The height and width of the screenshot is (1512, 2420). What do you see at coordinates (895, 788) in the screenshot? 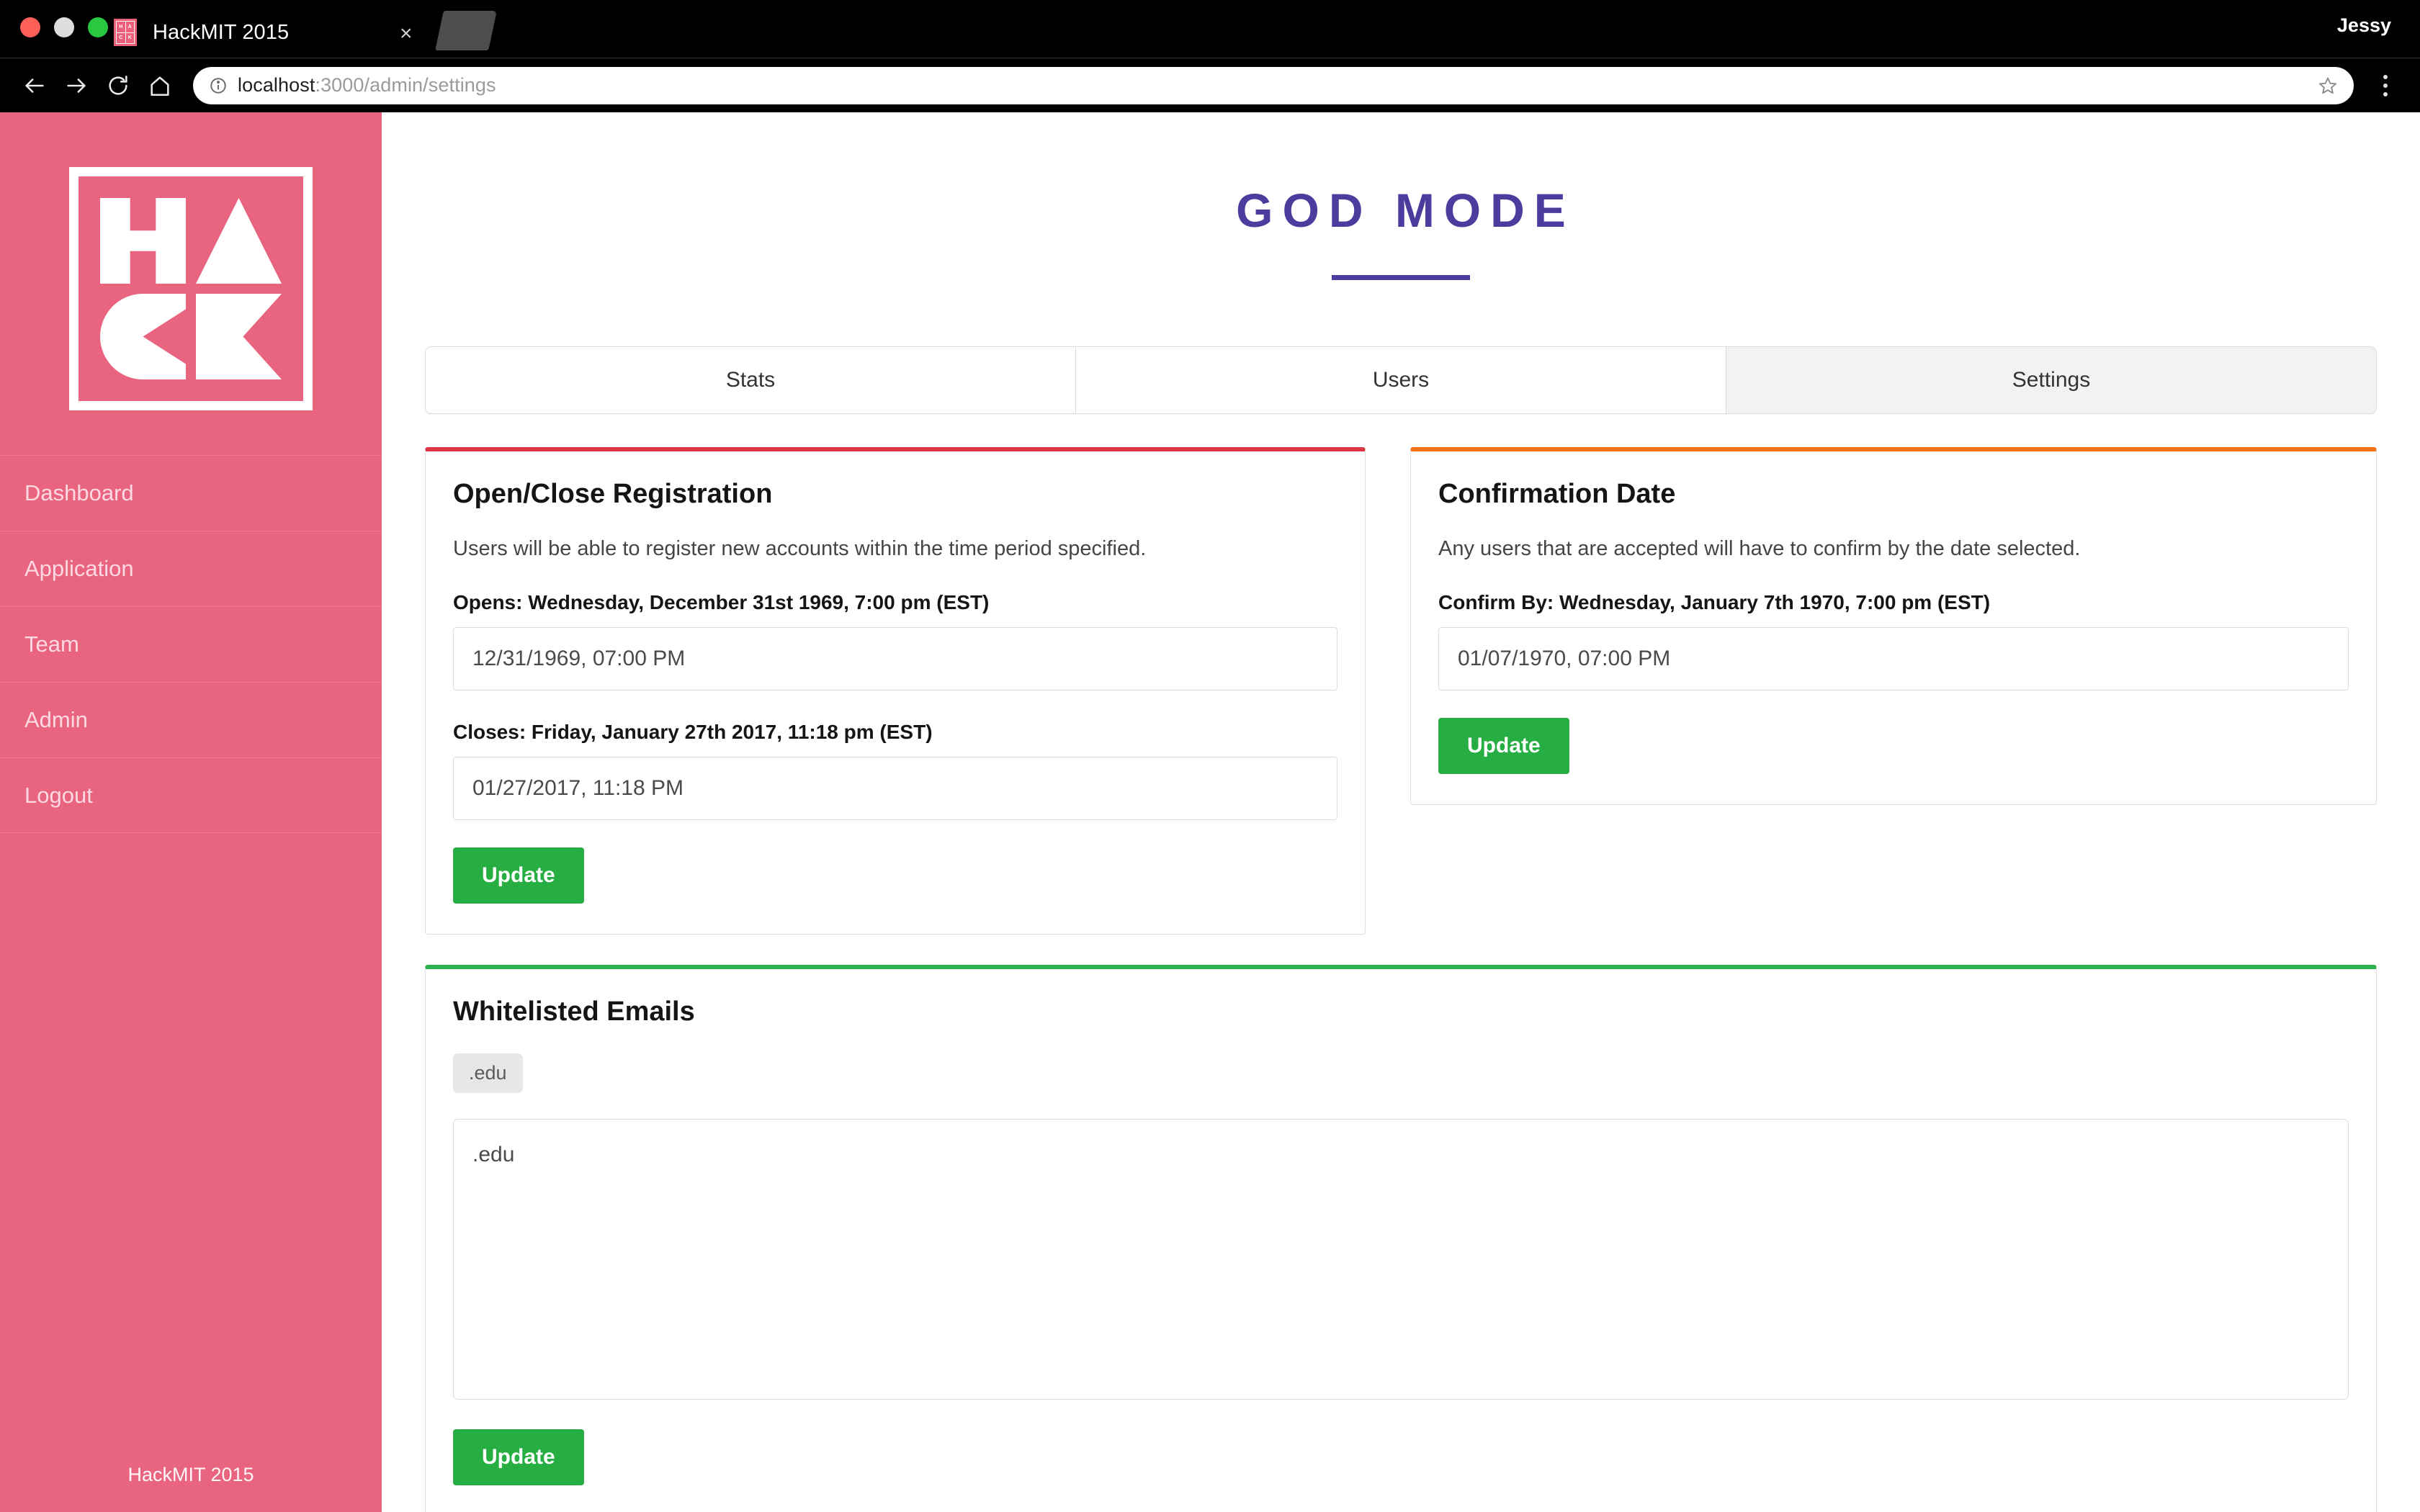
I see `closes-date-input` at bounding box center [895, 788].